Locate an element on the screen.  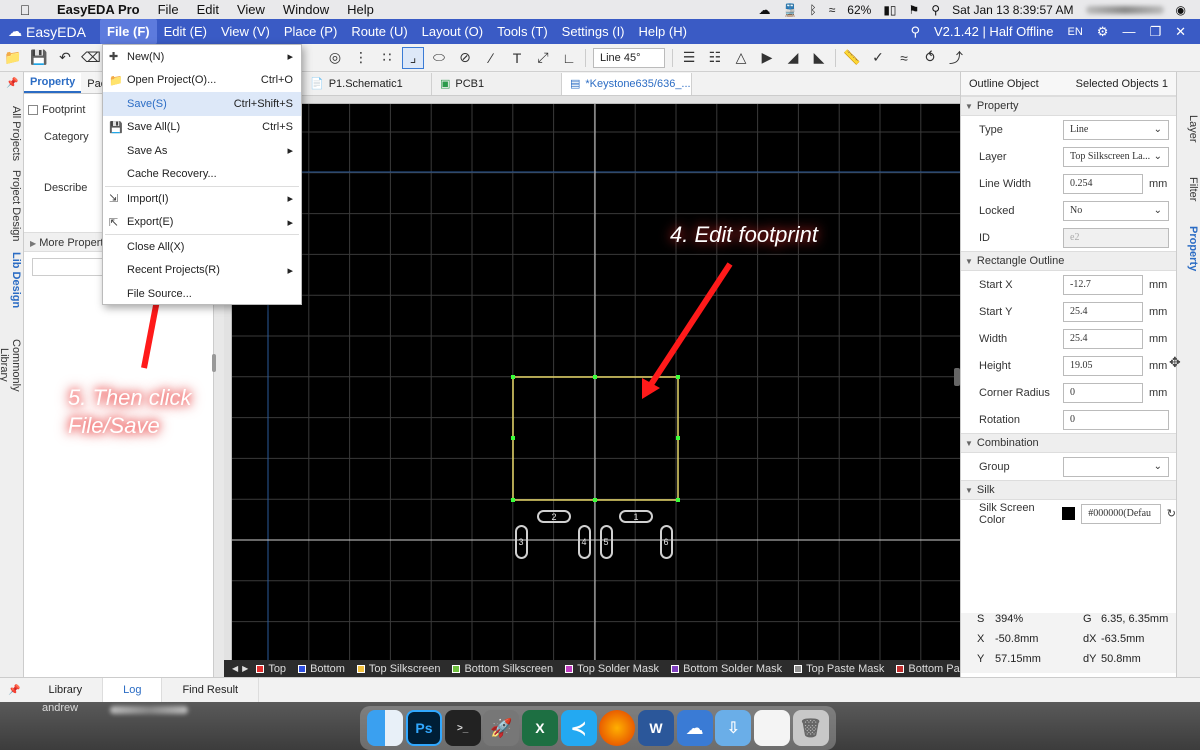
doctab-schematic: 📄 P1.Schematic1 is located at coordinates (367, 84).